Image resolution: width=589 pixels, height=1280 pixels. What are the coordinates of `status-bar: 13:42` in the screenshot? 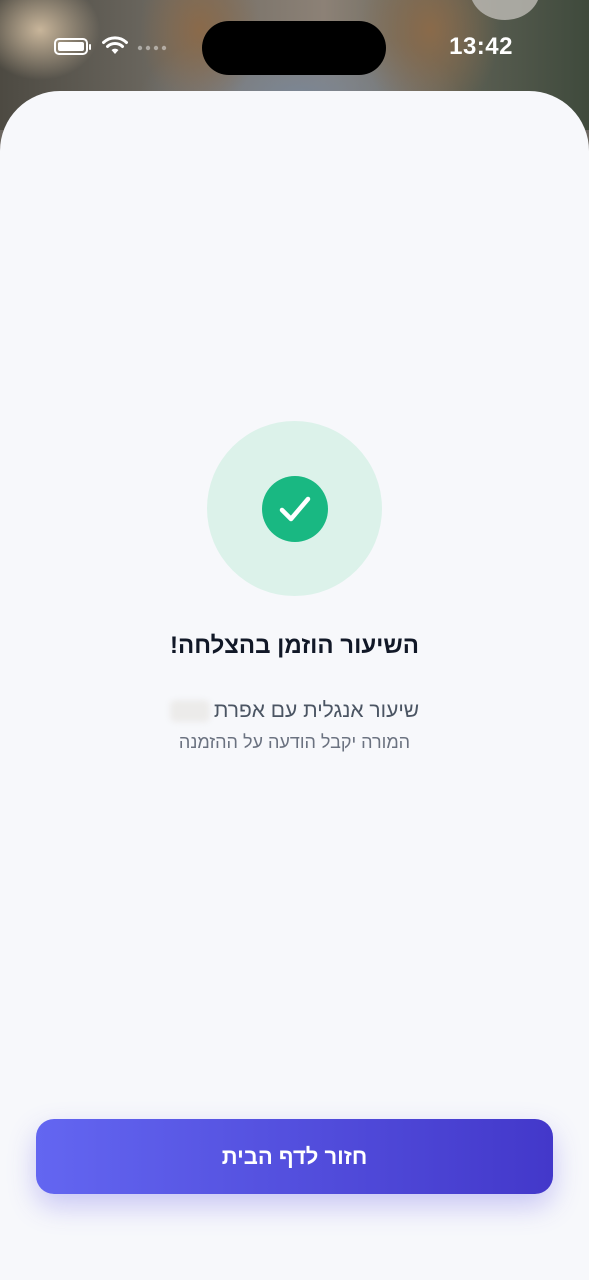 It's located at (294, 45).